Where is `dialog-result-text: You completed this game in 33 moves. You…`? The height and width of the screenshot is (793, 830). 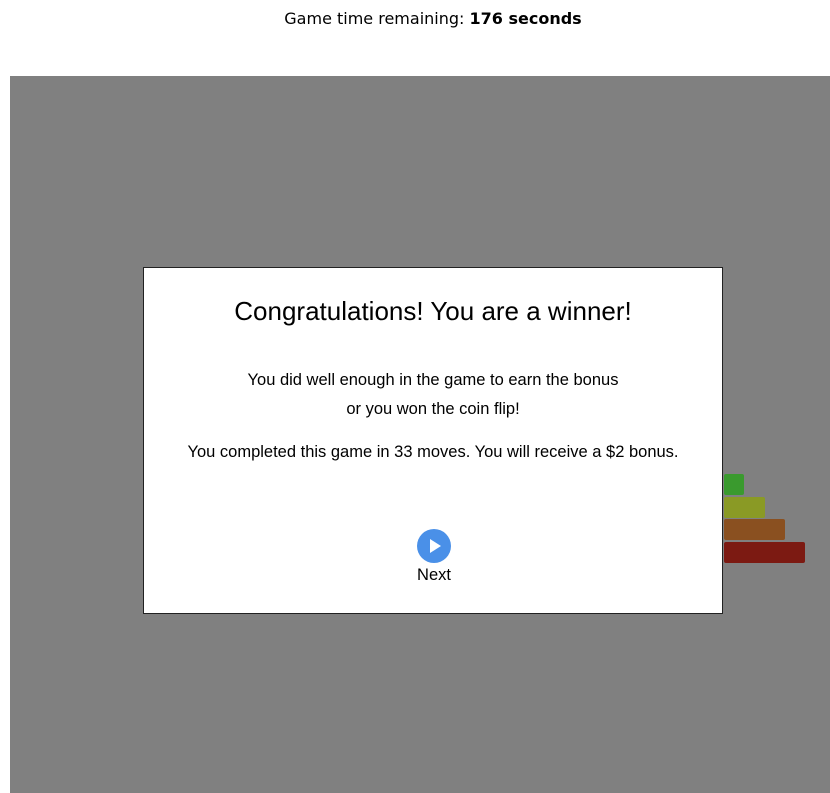
dialog-result-text: You completed this game in 33 moves. You… is located at coordinates (433, 452).